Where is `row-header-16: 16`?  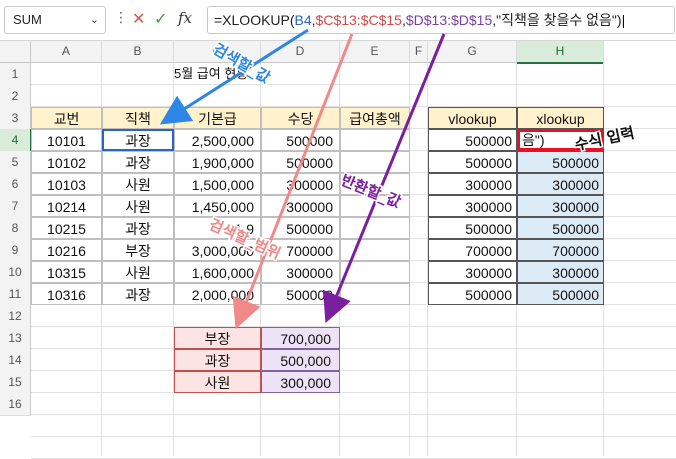
row-header-16: 16 is located at coordinates (15, 404).